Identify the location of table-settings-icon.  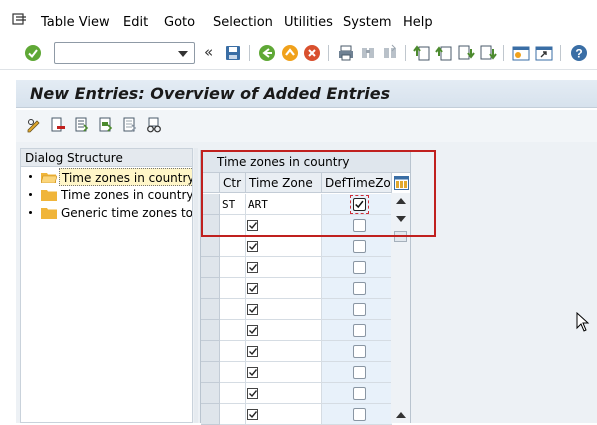
(401, 183).